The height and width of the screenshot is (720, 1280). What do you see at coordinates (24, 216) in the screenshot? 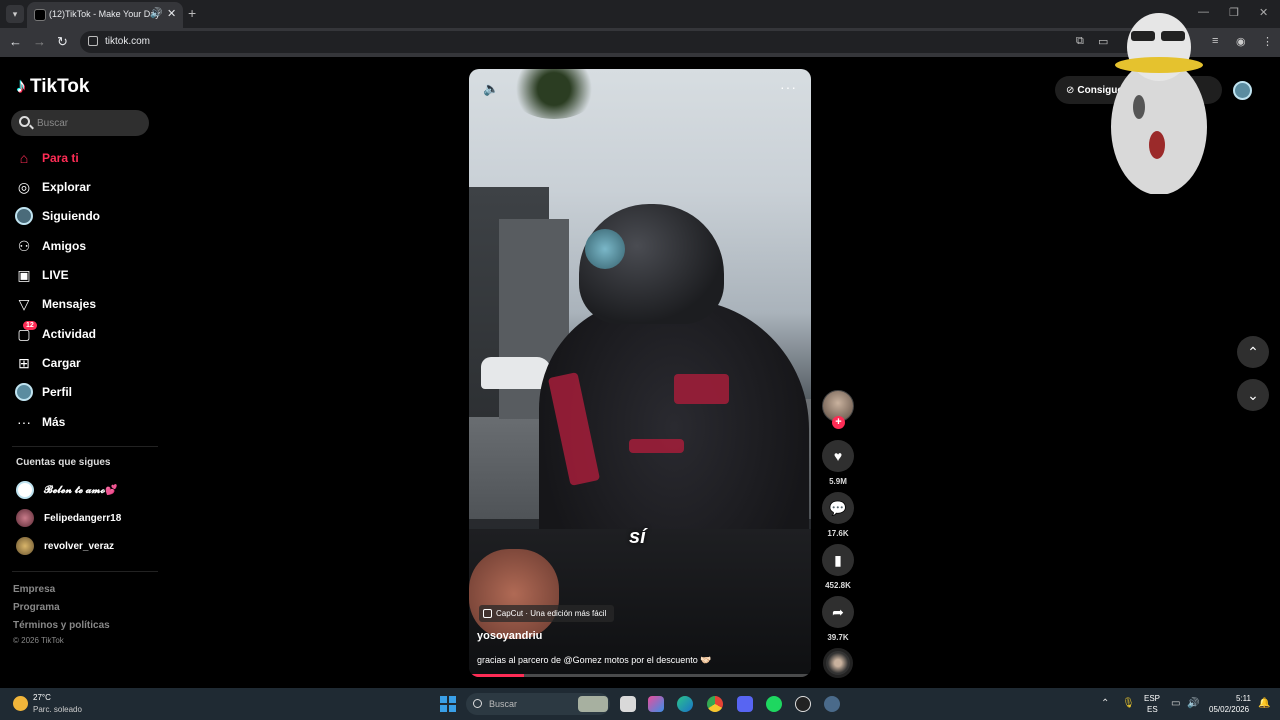
I see `following-avatar-icon` at bounding box center [24, 216].